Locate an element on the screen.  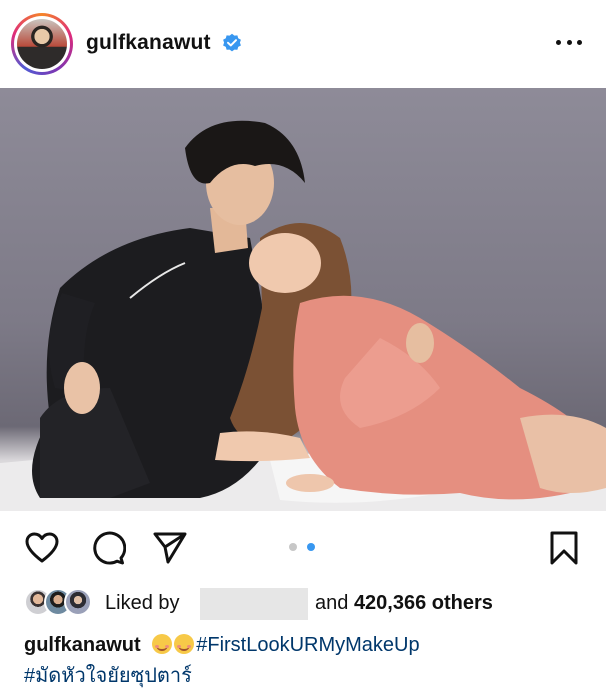
story-ring is located at coordinates (42, 44).